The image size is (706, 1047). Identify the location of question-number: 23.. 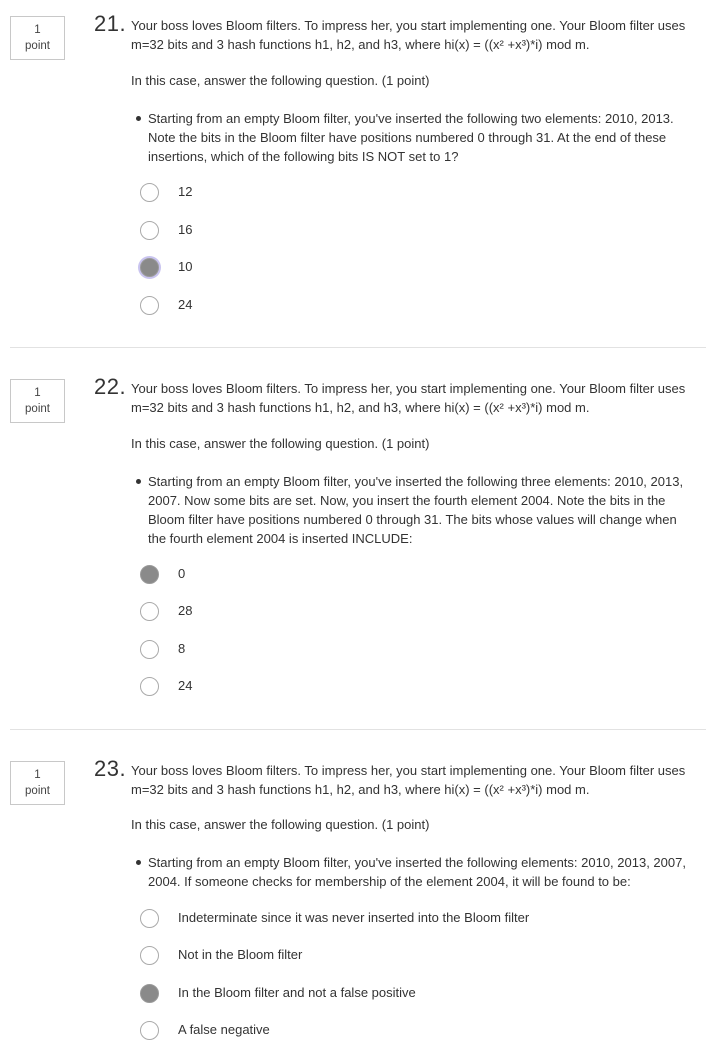
(110, 768).